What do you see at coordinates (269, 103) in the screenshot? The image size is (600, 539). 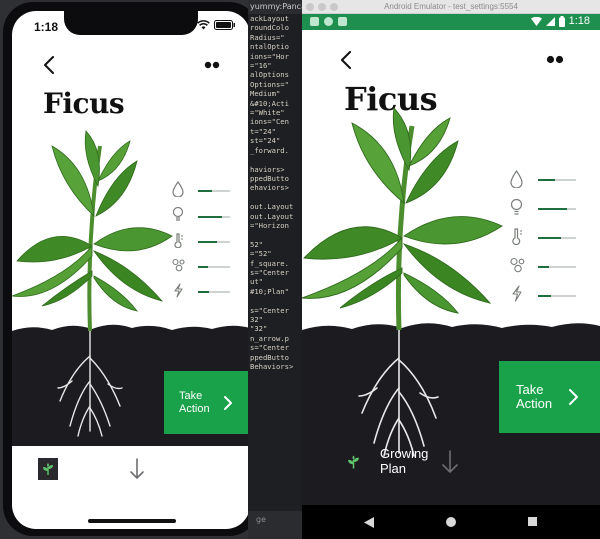 I see `editor-code-line: &#10;Acti` at bounding box center [269, 103].